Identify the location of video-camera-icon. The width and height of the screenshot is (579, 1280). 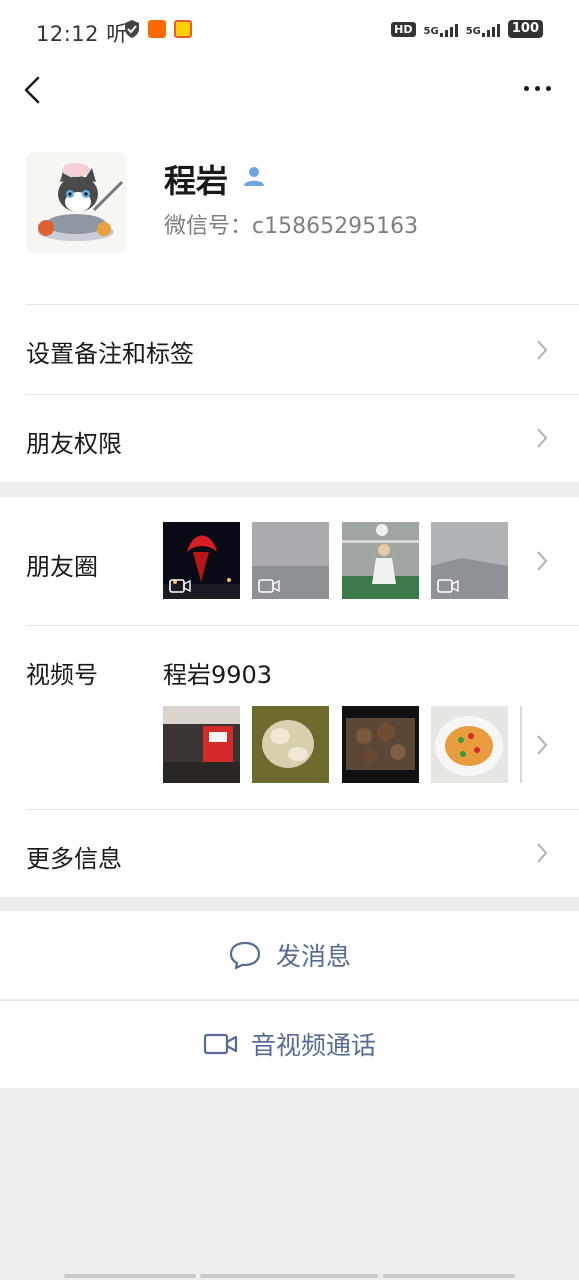
(220, 1044).